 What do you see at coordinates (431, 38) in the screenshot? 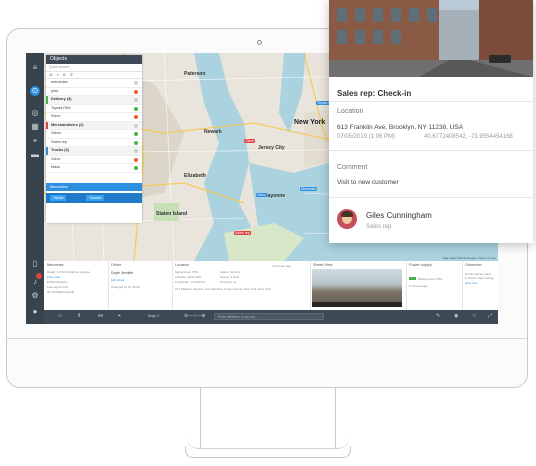
I see `street-photo-icon` at bounding box center [431, 38].